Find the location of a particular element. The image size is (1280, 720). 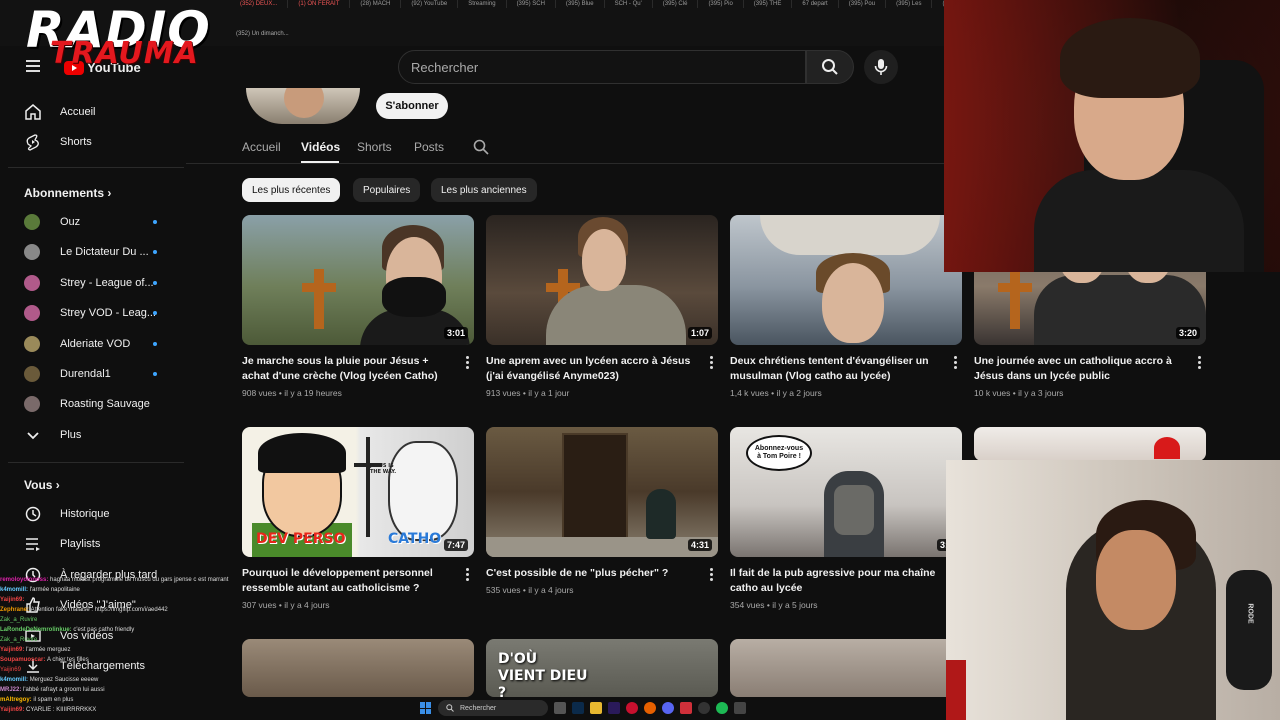

browser-tab: (395) SCH is located at coordinates (531, 4).